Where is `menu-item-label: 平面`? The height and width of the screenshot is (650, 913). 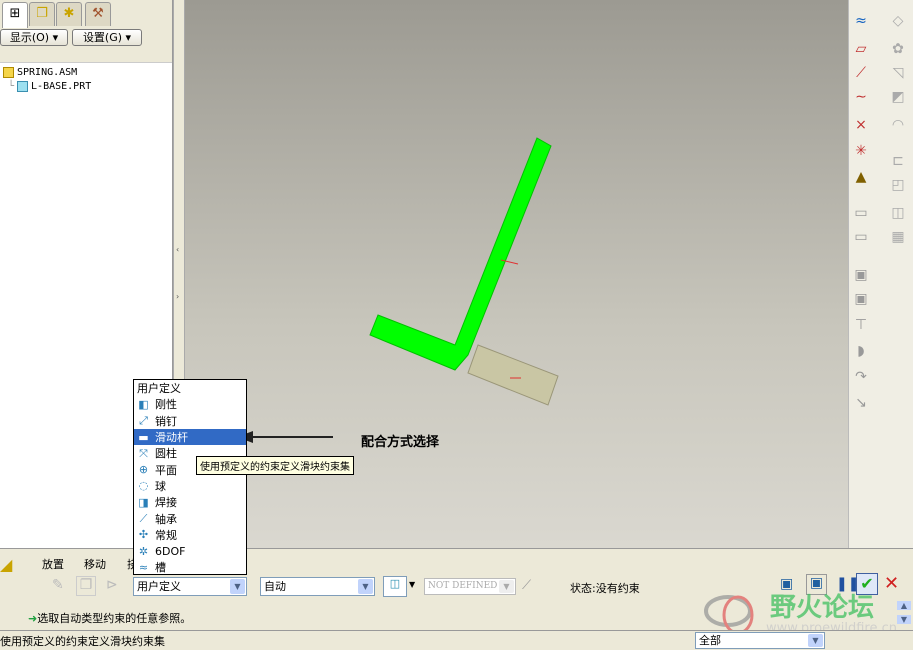
menu-item-label: 平面 is located at coordinates (166, 470).